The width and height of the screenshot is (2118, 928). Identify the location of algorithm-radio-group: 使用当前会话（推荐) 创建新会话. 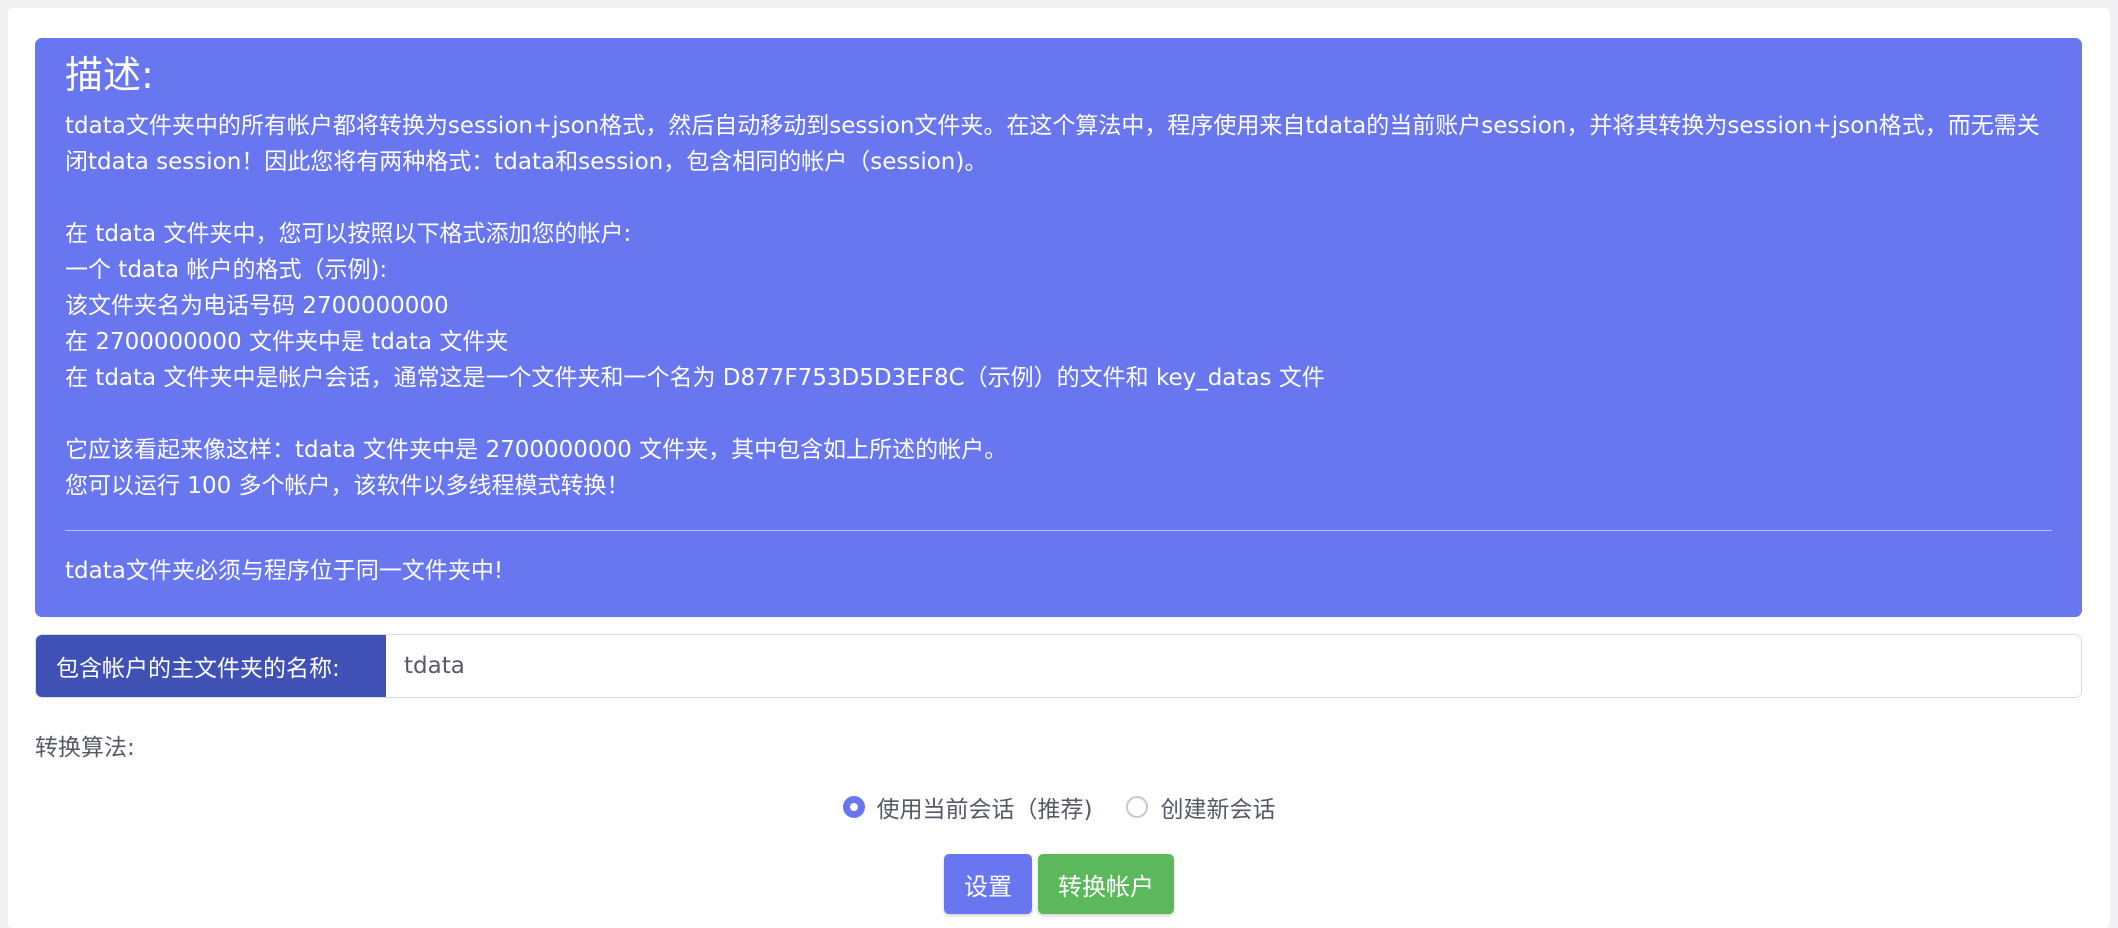
(1059, 807).